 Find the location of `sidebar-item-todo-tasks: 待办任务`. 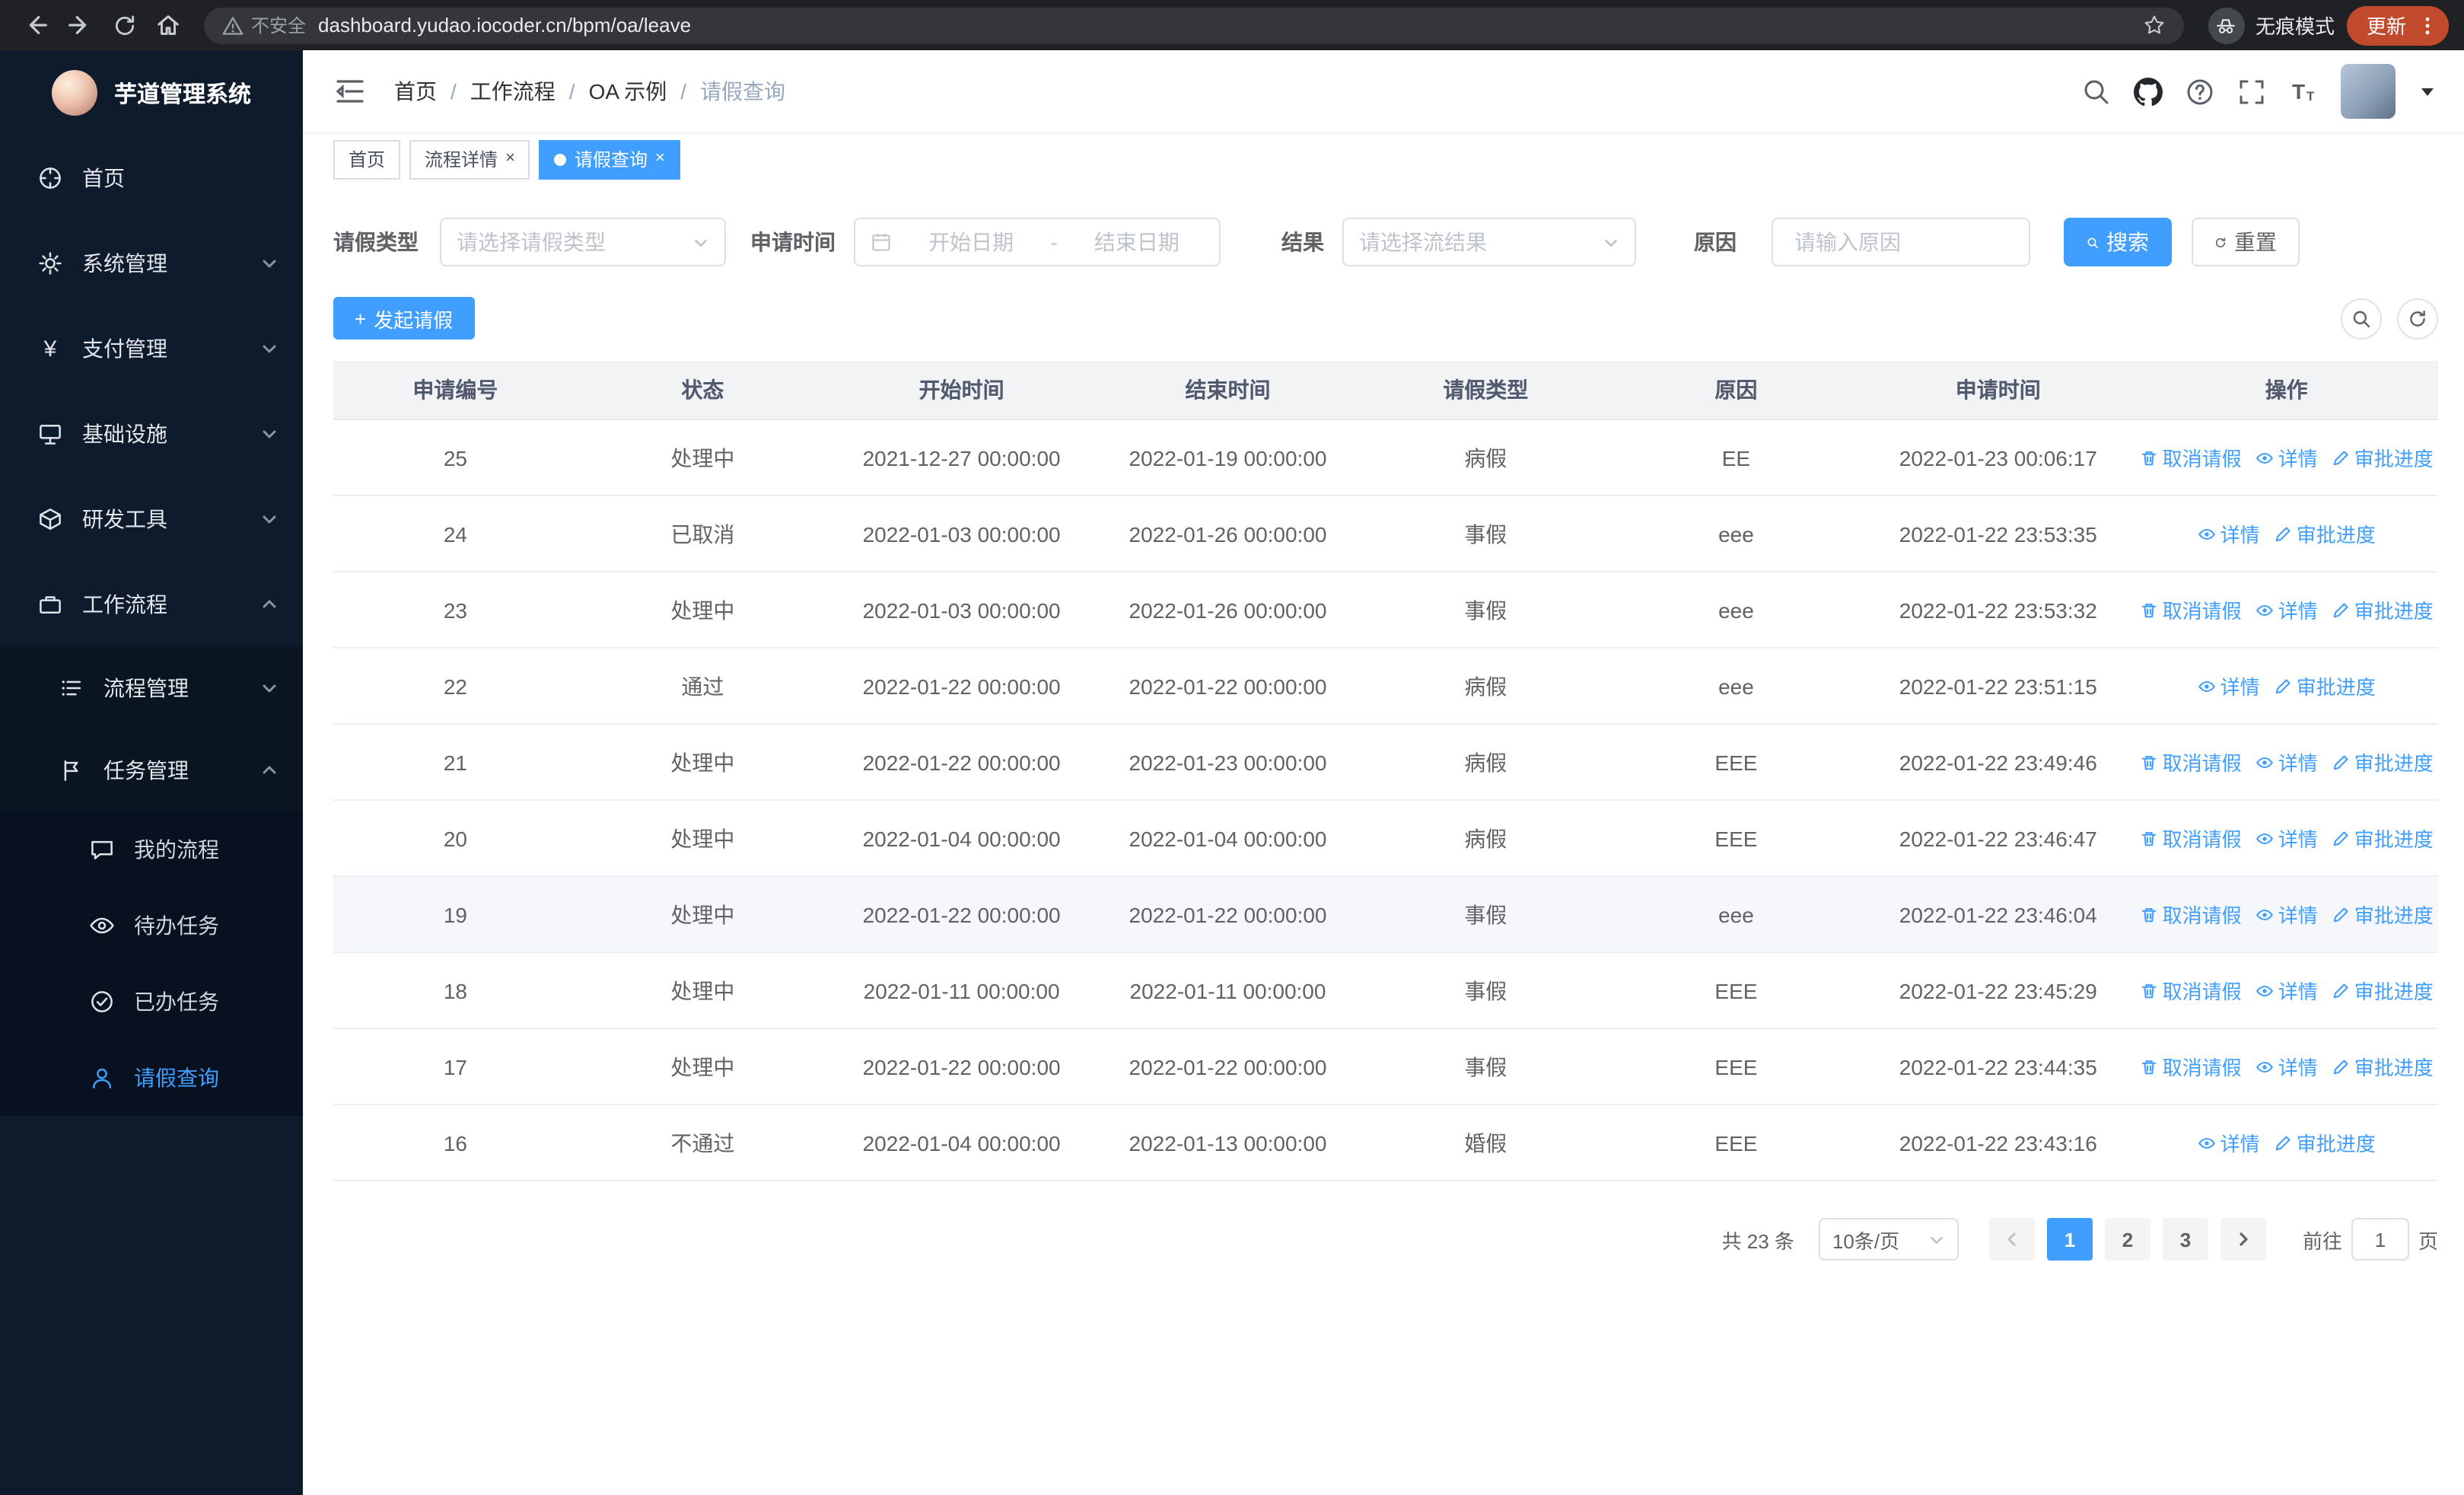

sidebar-item-todo-tasks: 待办任务 is located at coordinates (151, 926).